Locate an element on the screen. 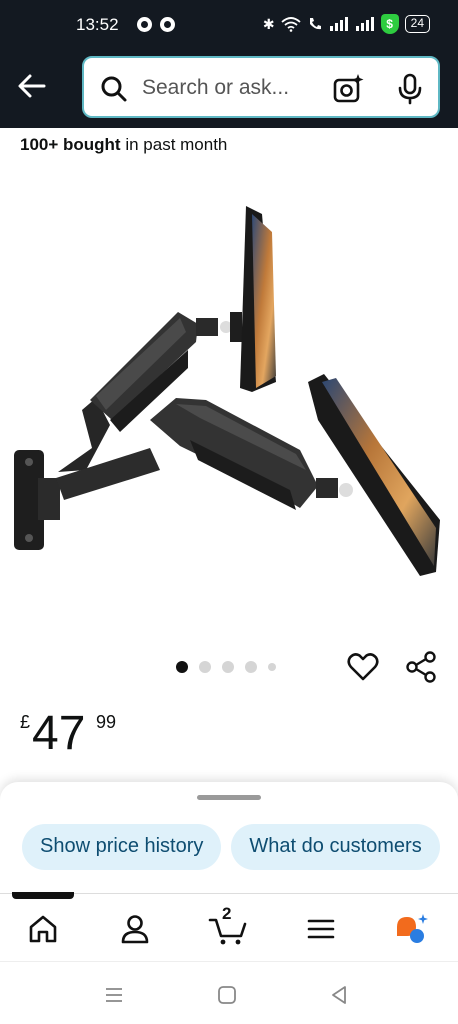 This screenshot has height=1024, width=458. price-whole: 47 is located at coordinates (59, 733).